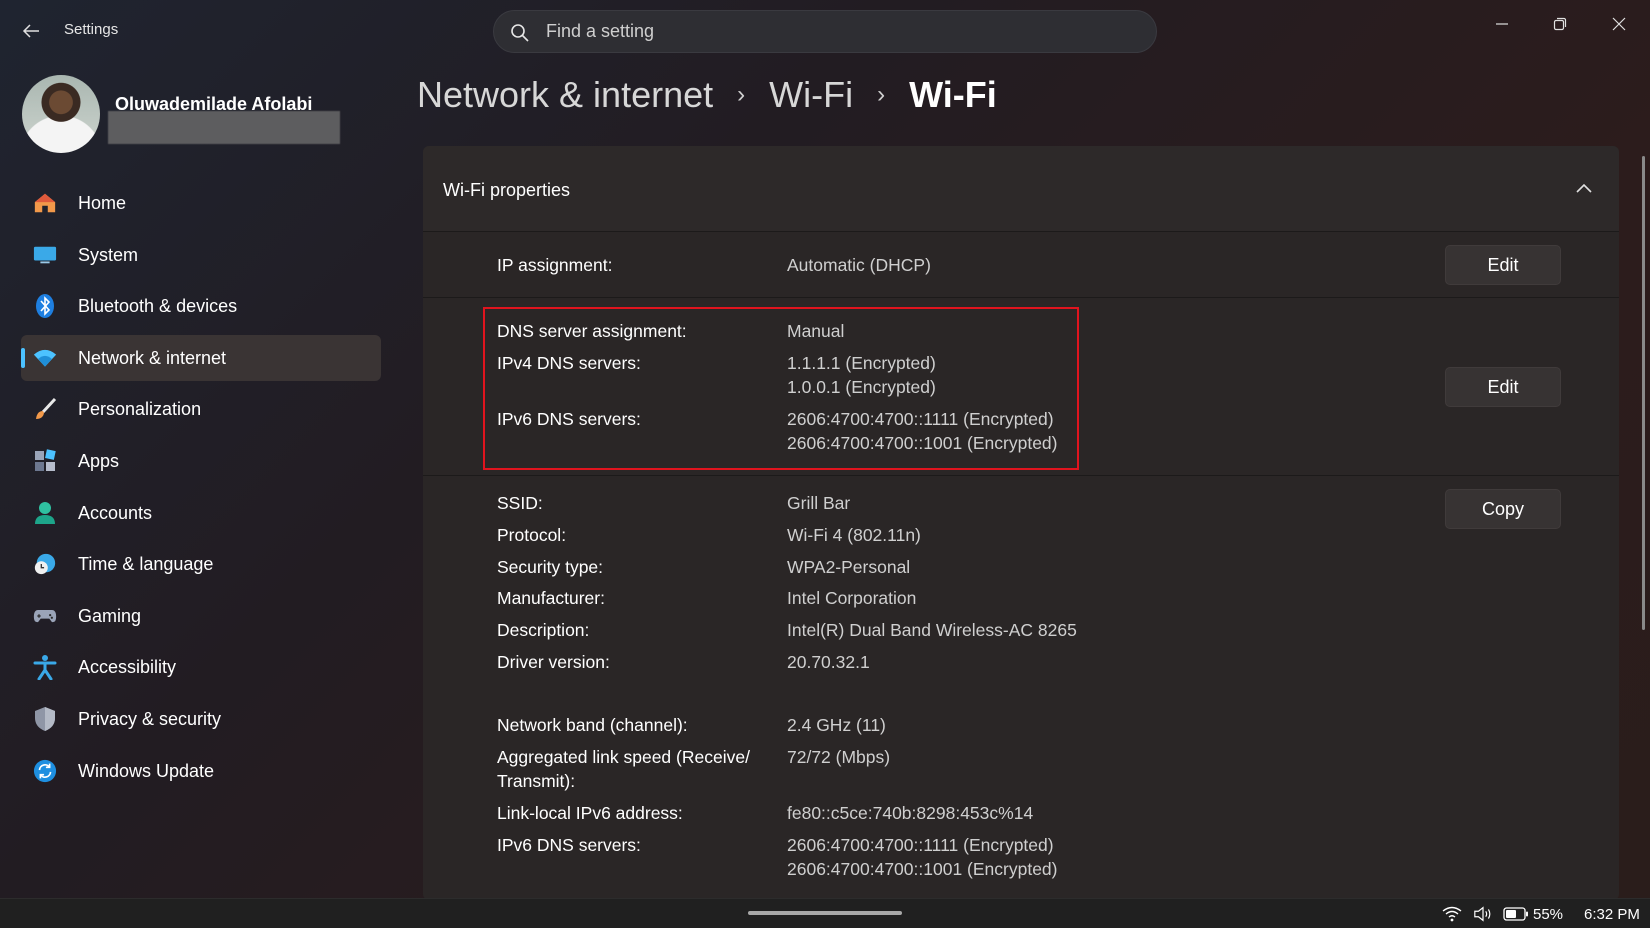  I want to click on wifi-icon, so click(45, 358).